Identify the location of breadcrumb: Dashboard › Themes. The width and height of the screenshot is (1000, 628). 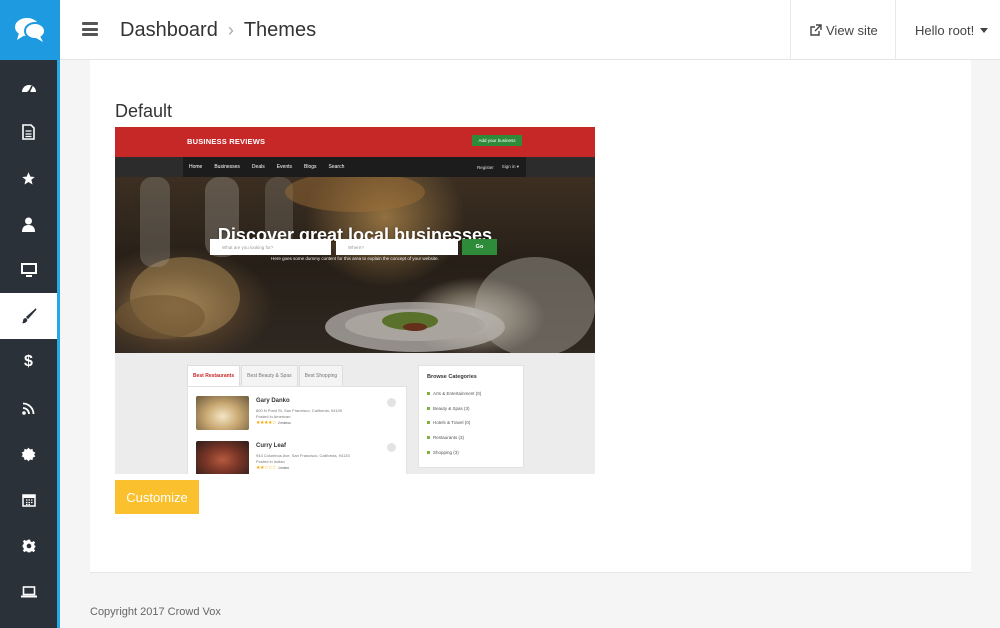
(218, 30).